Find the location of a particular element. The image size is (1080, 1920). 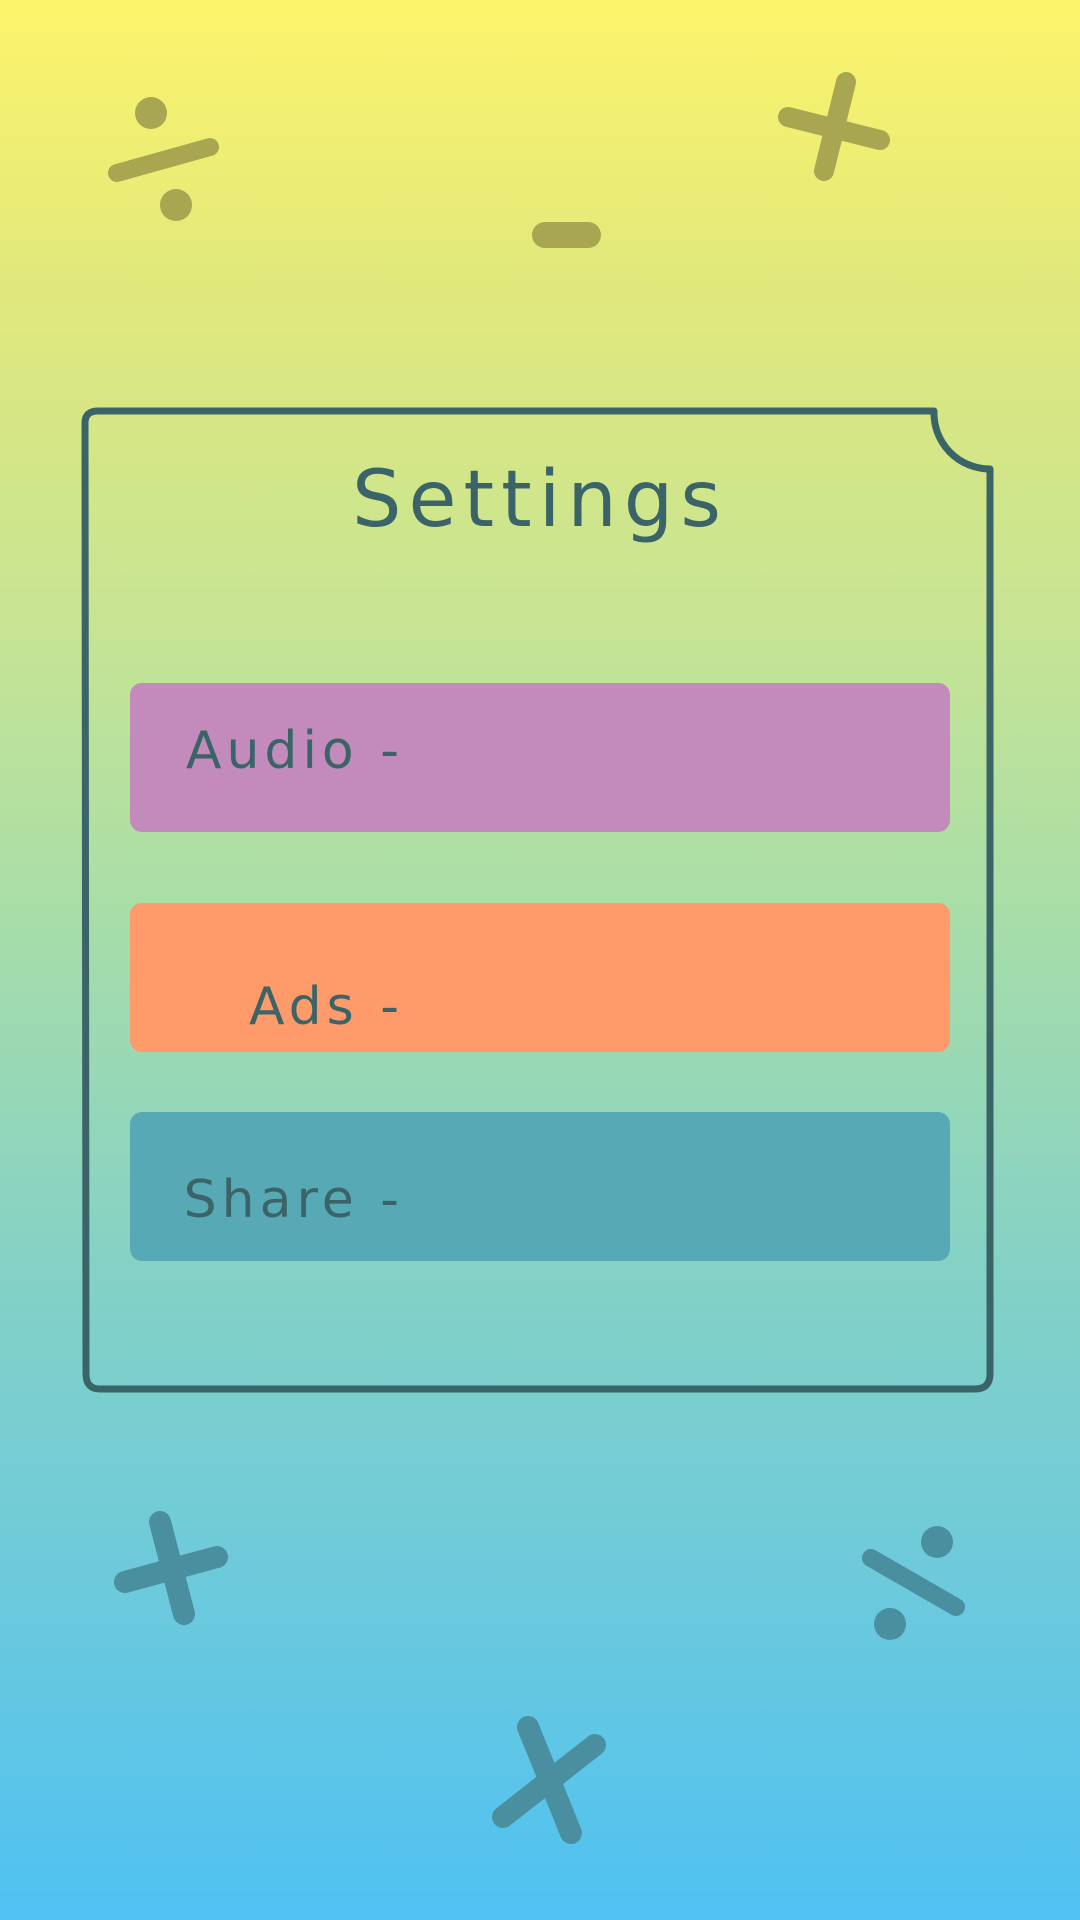

ads-button-label: Ads - is located at coordinates (326, 1007).